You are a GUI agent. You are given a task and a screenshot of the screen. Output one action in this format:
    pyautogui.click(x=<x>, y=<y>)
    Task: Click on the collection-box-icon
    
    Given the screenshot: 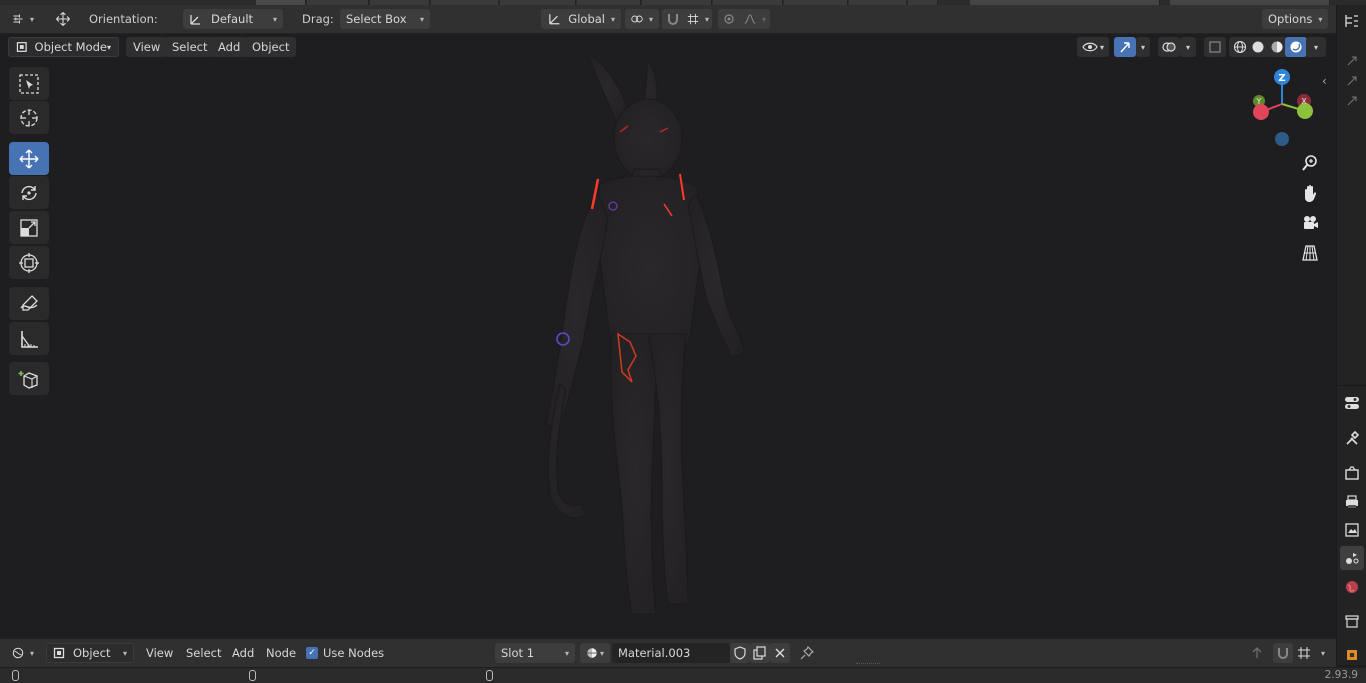 What is the action you would take?
    pyautogui.click(x=1352, y=621)
    